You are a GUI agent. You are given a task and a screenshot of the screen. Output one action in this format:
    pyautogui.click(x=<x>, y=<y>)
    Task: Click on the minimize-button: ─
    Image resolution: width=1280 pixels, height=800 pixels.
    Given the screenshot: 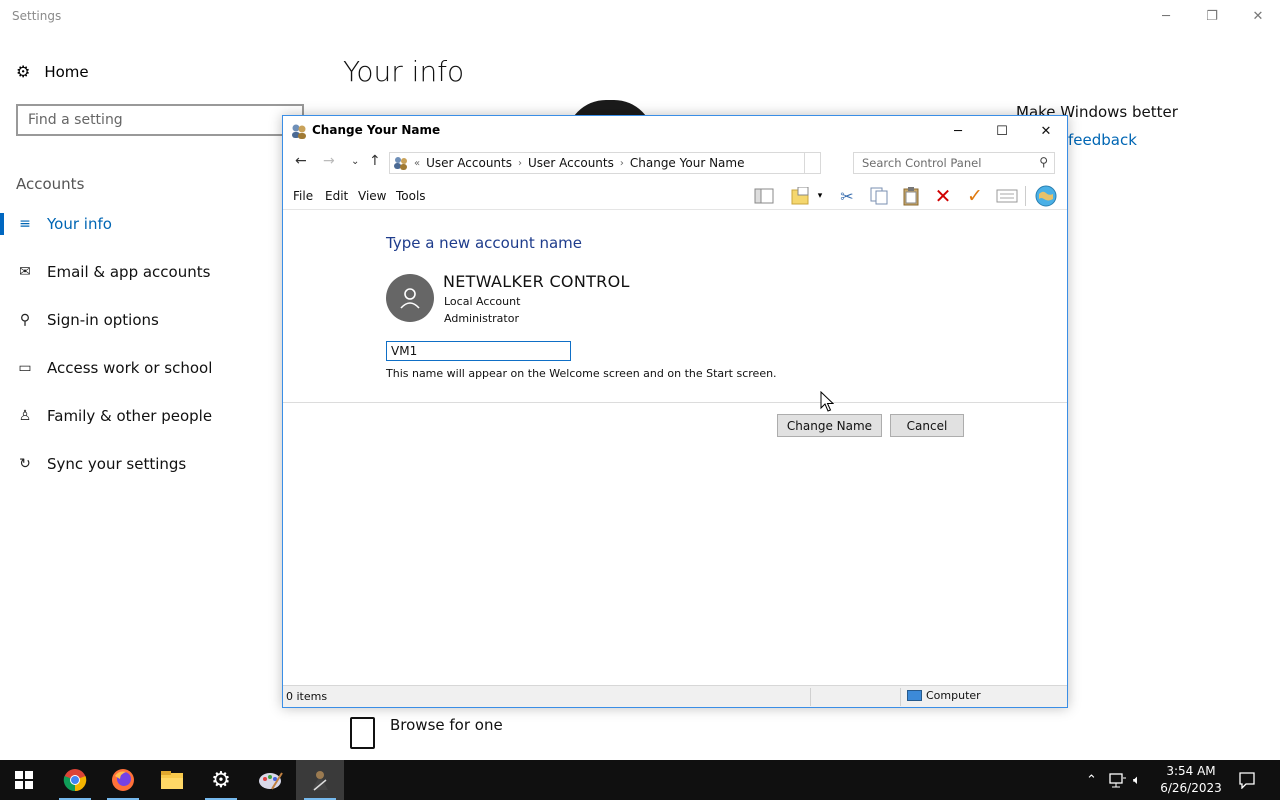 What is the action you would take?
    pyautogui.click(x=1166, y=16)
    